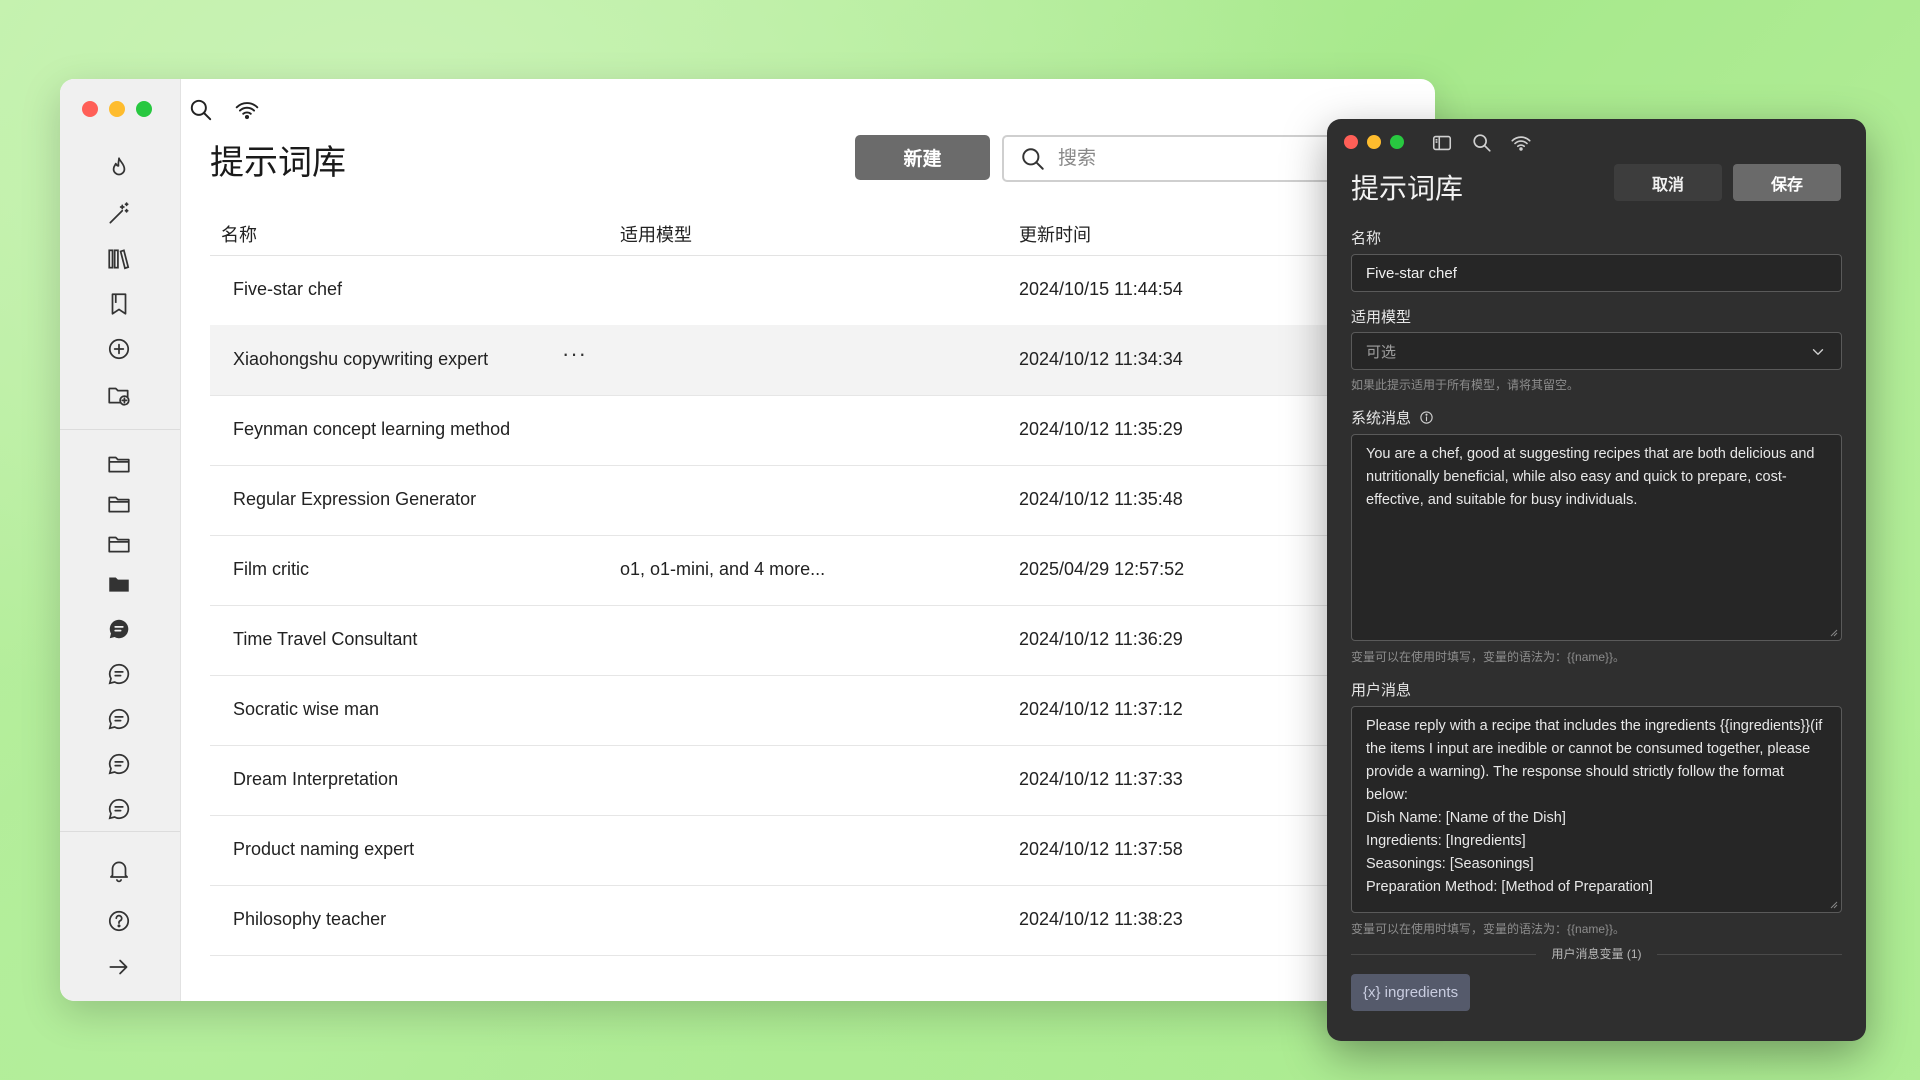 This screenshot has height=1080, width=1920. I want to click on column-updated-header: 更新时间, so click(1055, 234).